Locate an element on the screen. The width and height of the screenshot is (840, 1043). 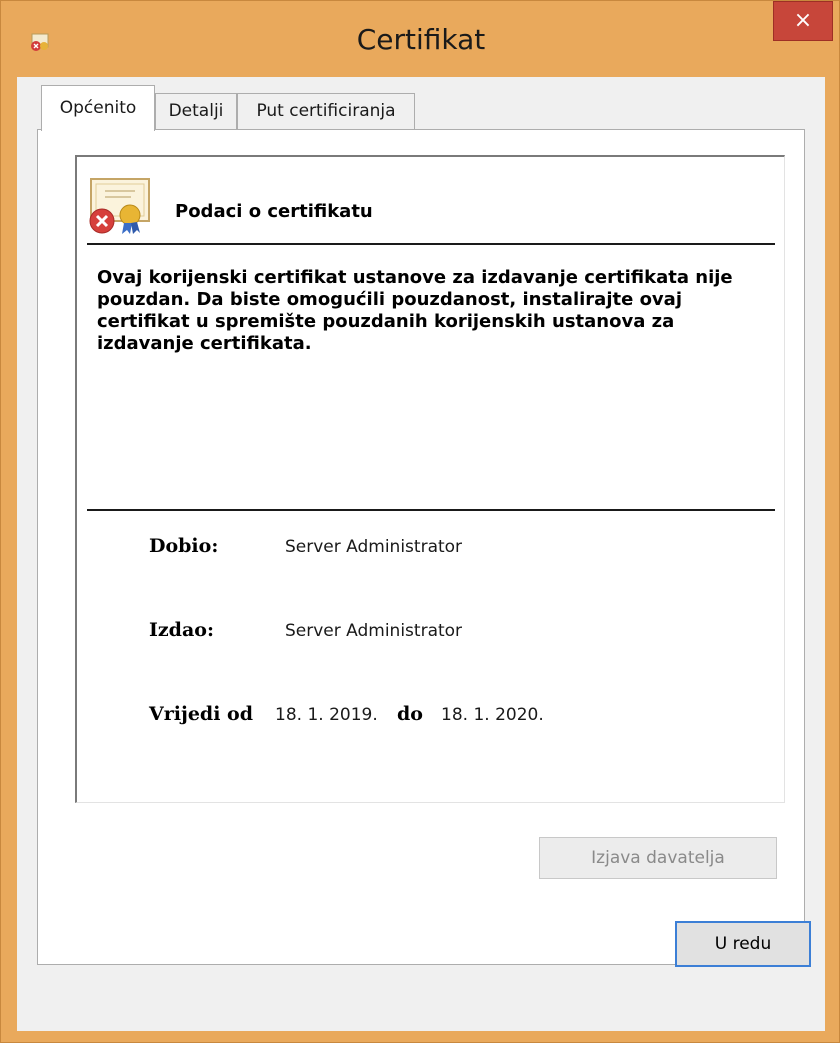
tab-general: Općenito is located at coordinates (98, 108).